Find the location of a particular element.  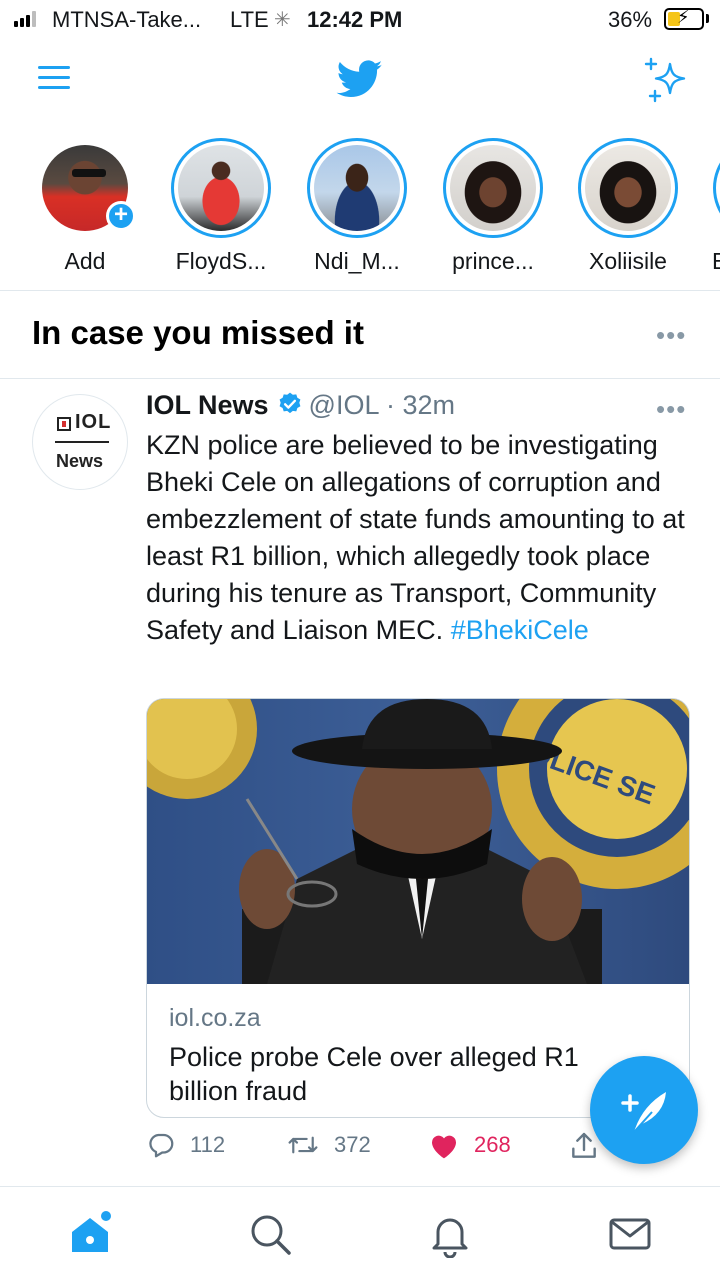

sparkle-icon is located at coordinates (666, 80).